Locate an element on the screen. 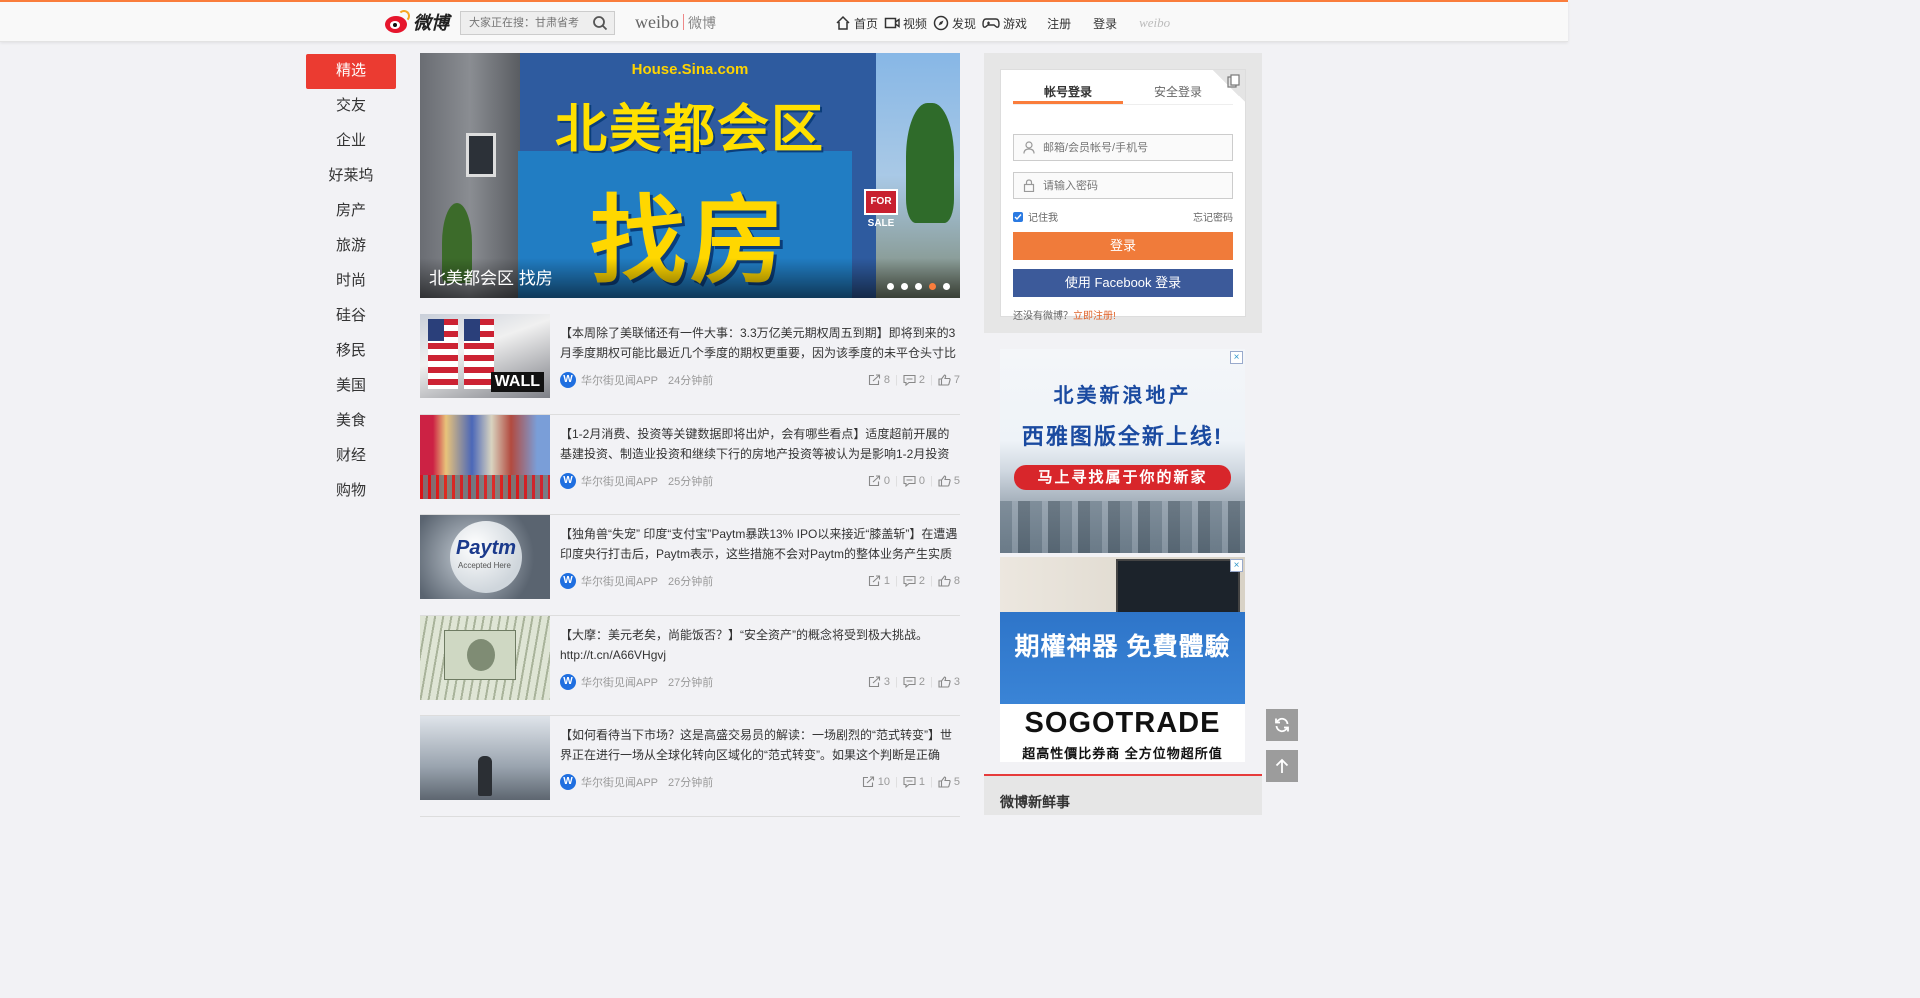  like-button: 7 is located at coordinates (949, 380).